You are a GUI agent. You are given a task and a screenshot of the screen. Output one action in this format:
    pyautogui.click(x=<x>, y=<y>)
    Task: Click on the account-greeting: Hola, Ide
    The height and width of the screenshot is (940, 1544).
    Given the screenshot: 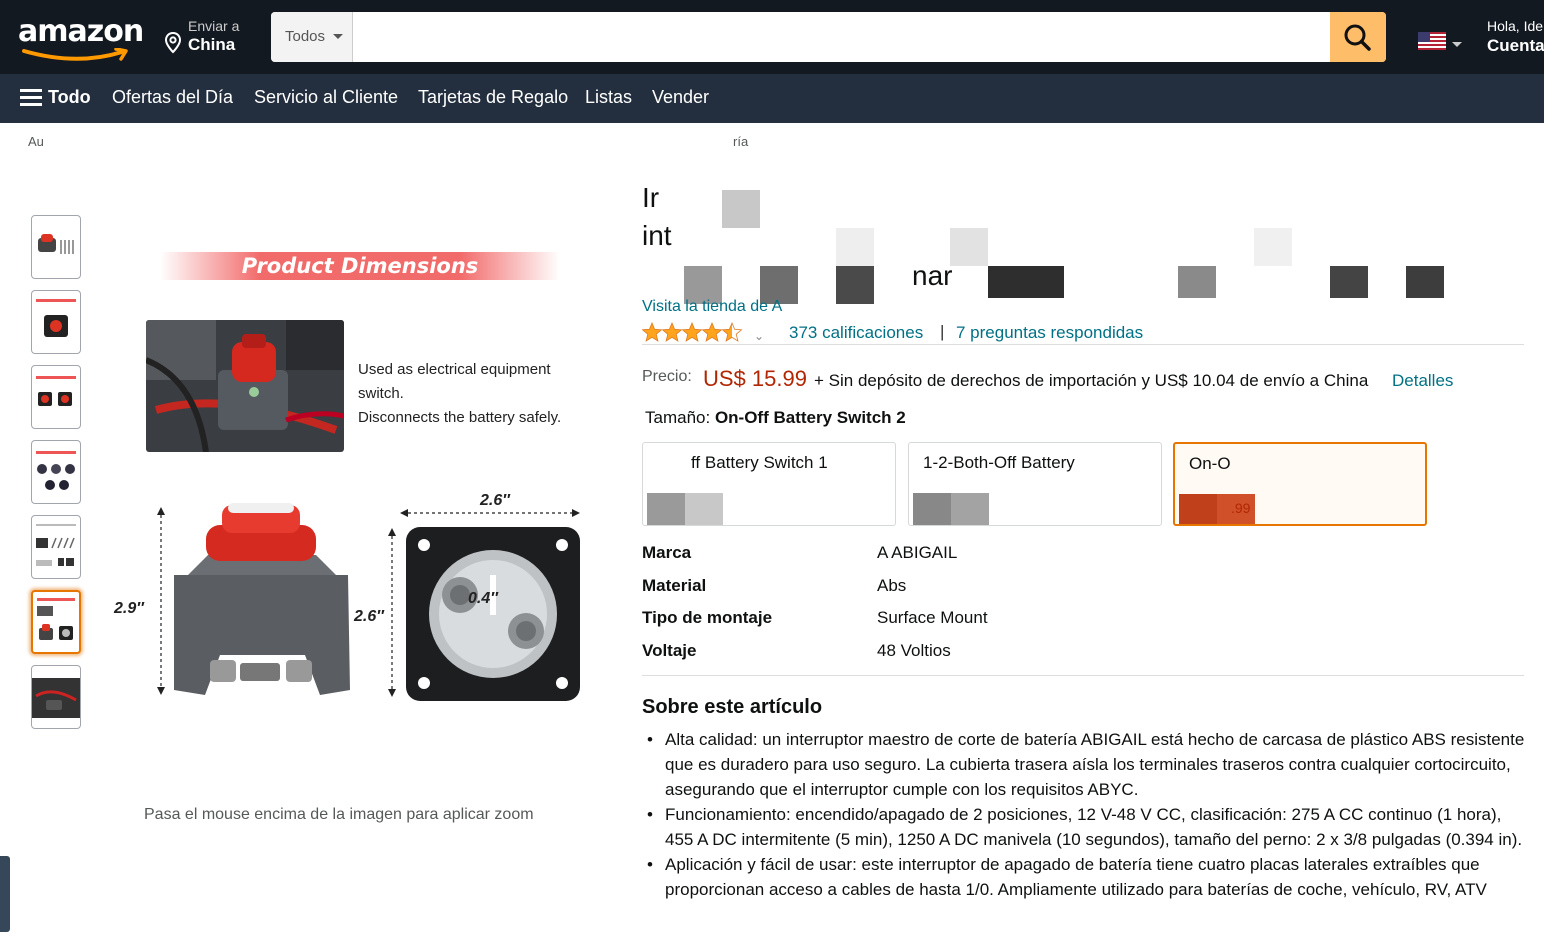 What is the action you would take?
    pyautogui.click(x=1515, y=26)
    